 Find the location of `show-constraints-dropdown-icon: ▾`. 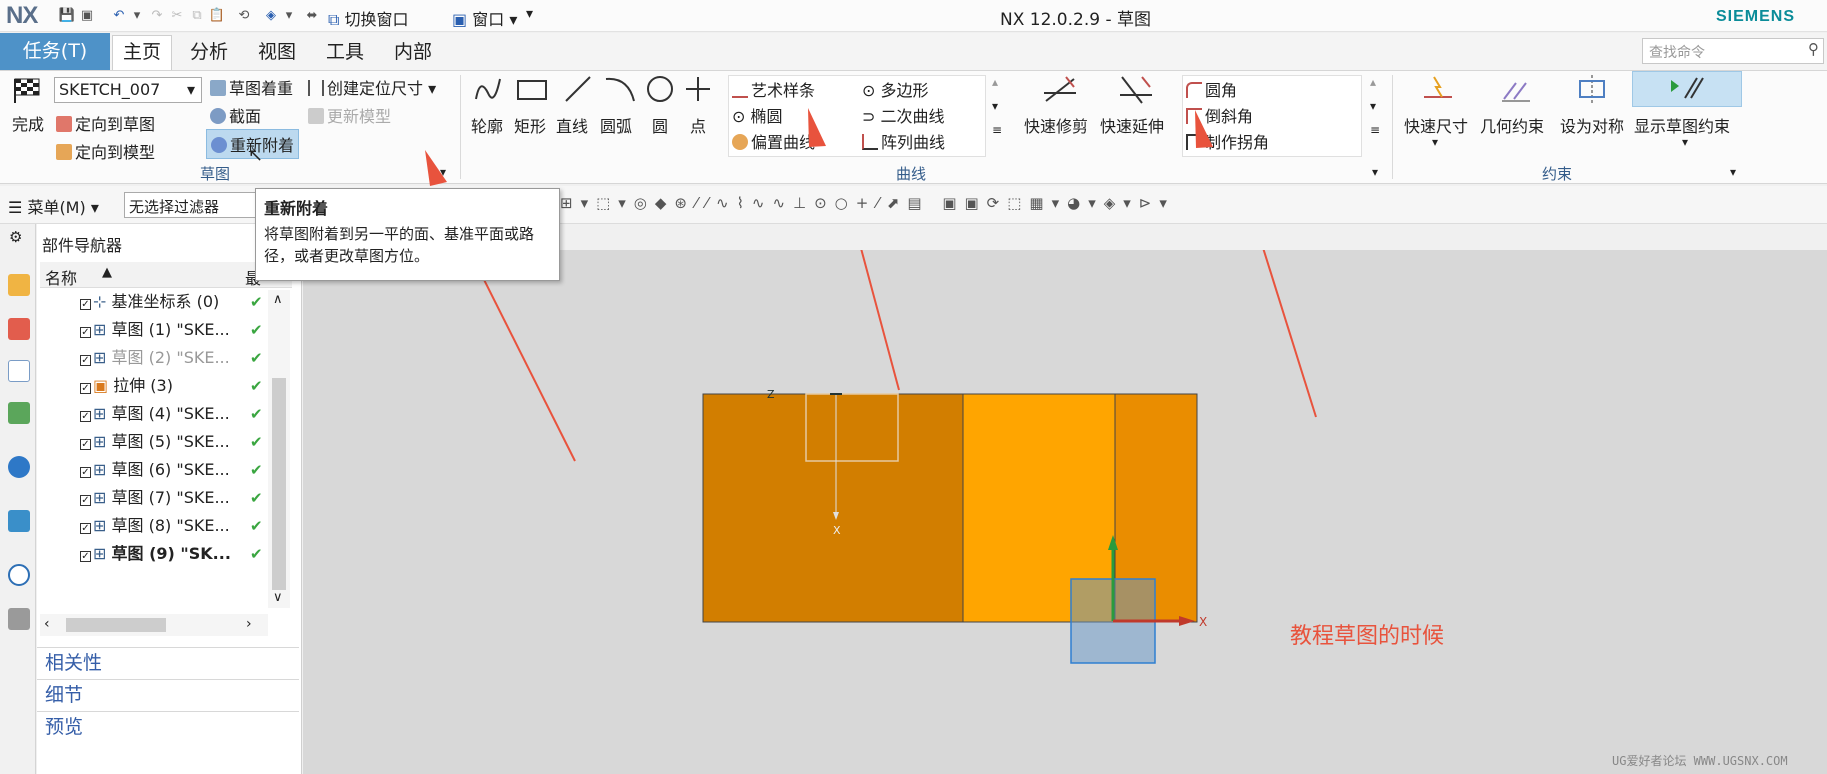

show-constraints-dropdown-icon: ▾ is located at coordinates (1685, 142).